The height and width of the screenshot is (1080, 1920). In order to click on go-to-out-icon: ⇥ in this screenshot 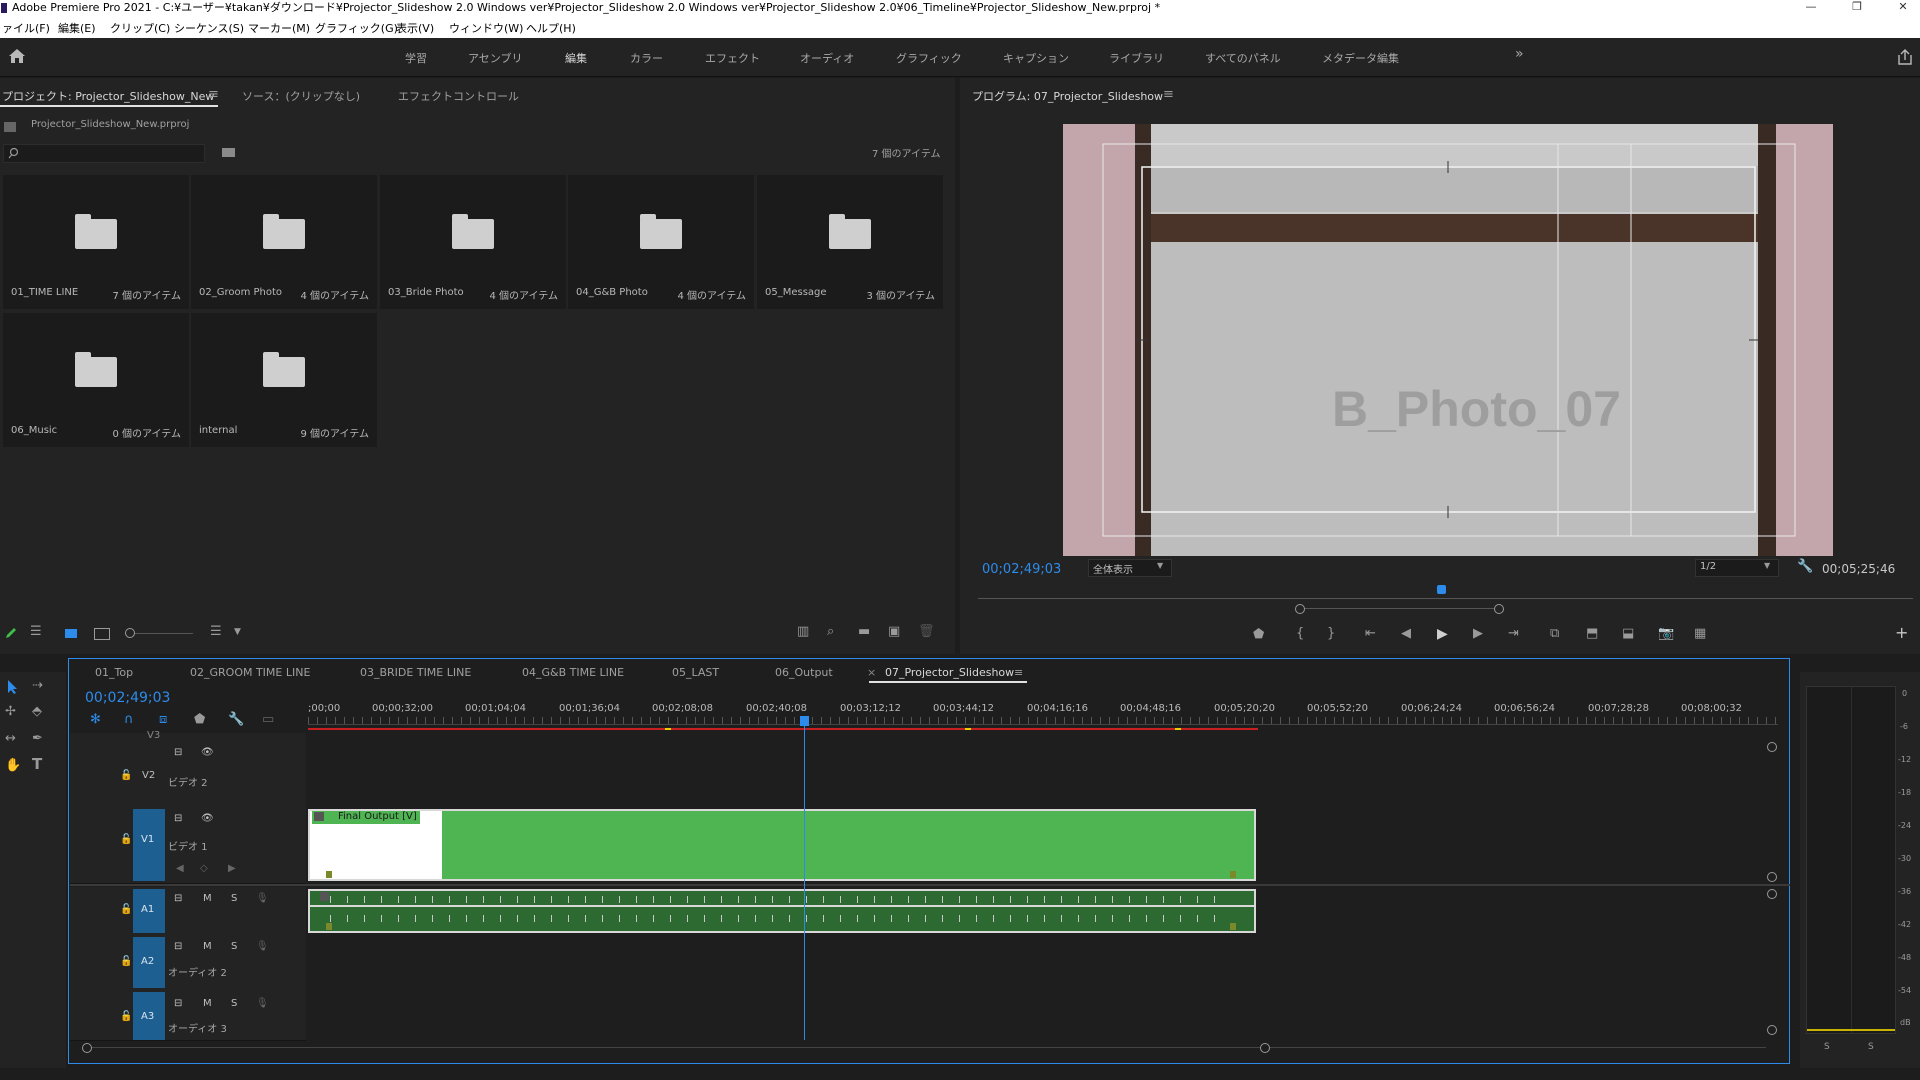, I will do `click(1513, 634)`.